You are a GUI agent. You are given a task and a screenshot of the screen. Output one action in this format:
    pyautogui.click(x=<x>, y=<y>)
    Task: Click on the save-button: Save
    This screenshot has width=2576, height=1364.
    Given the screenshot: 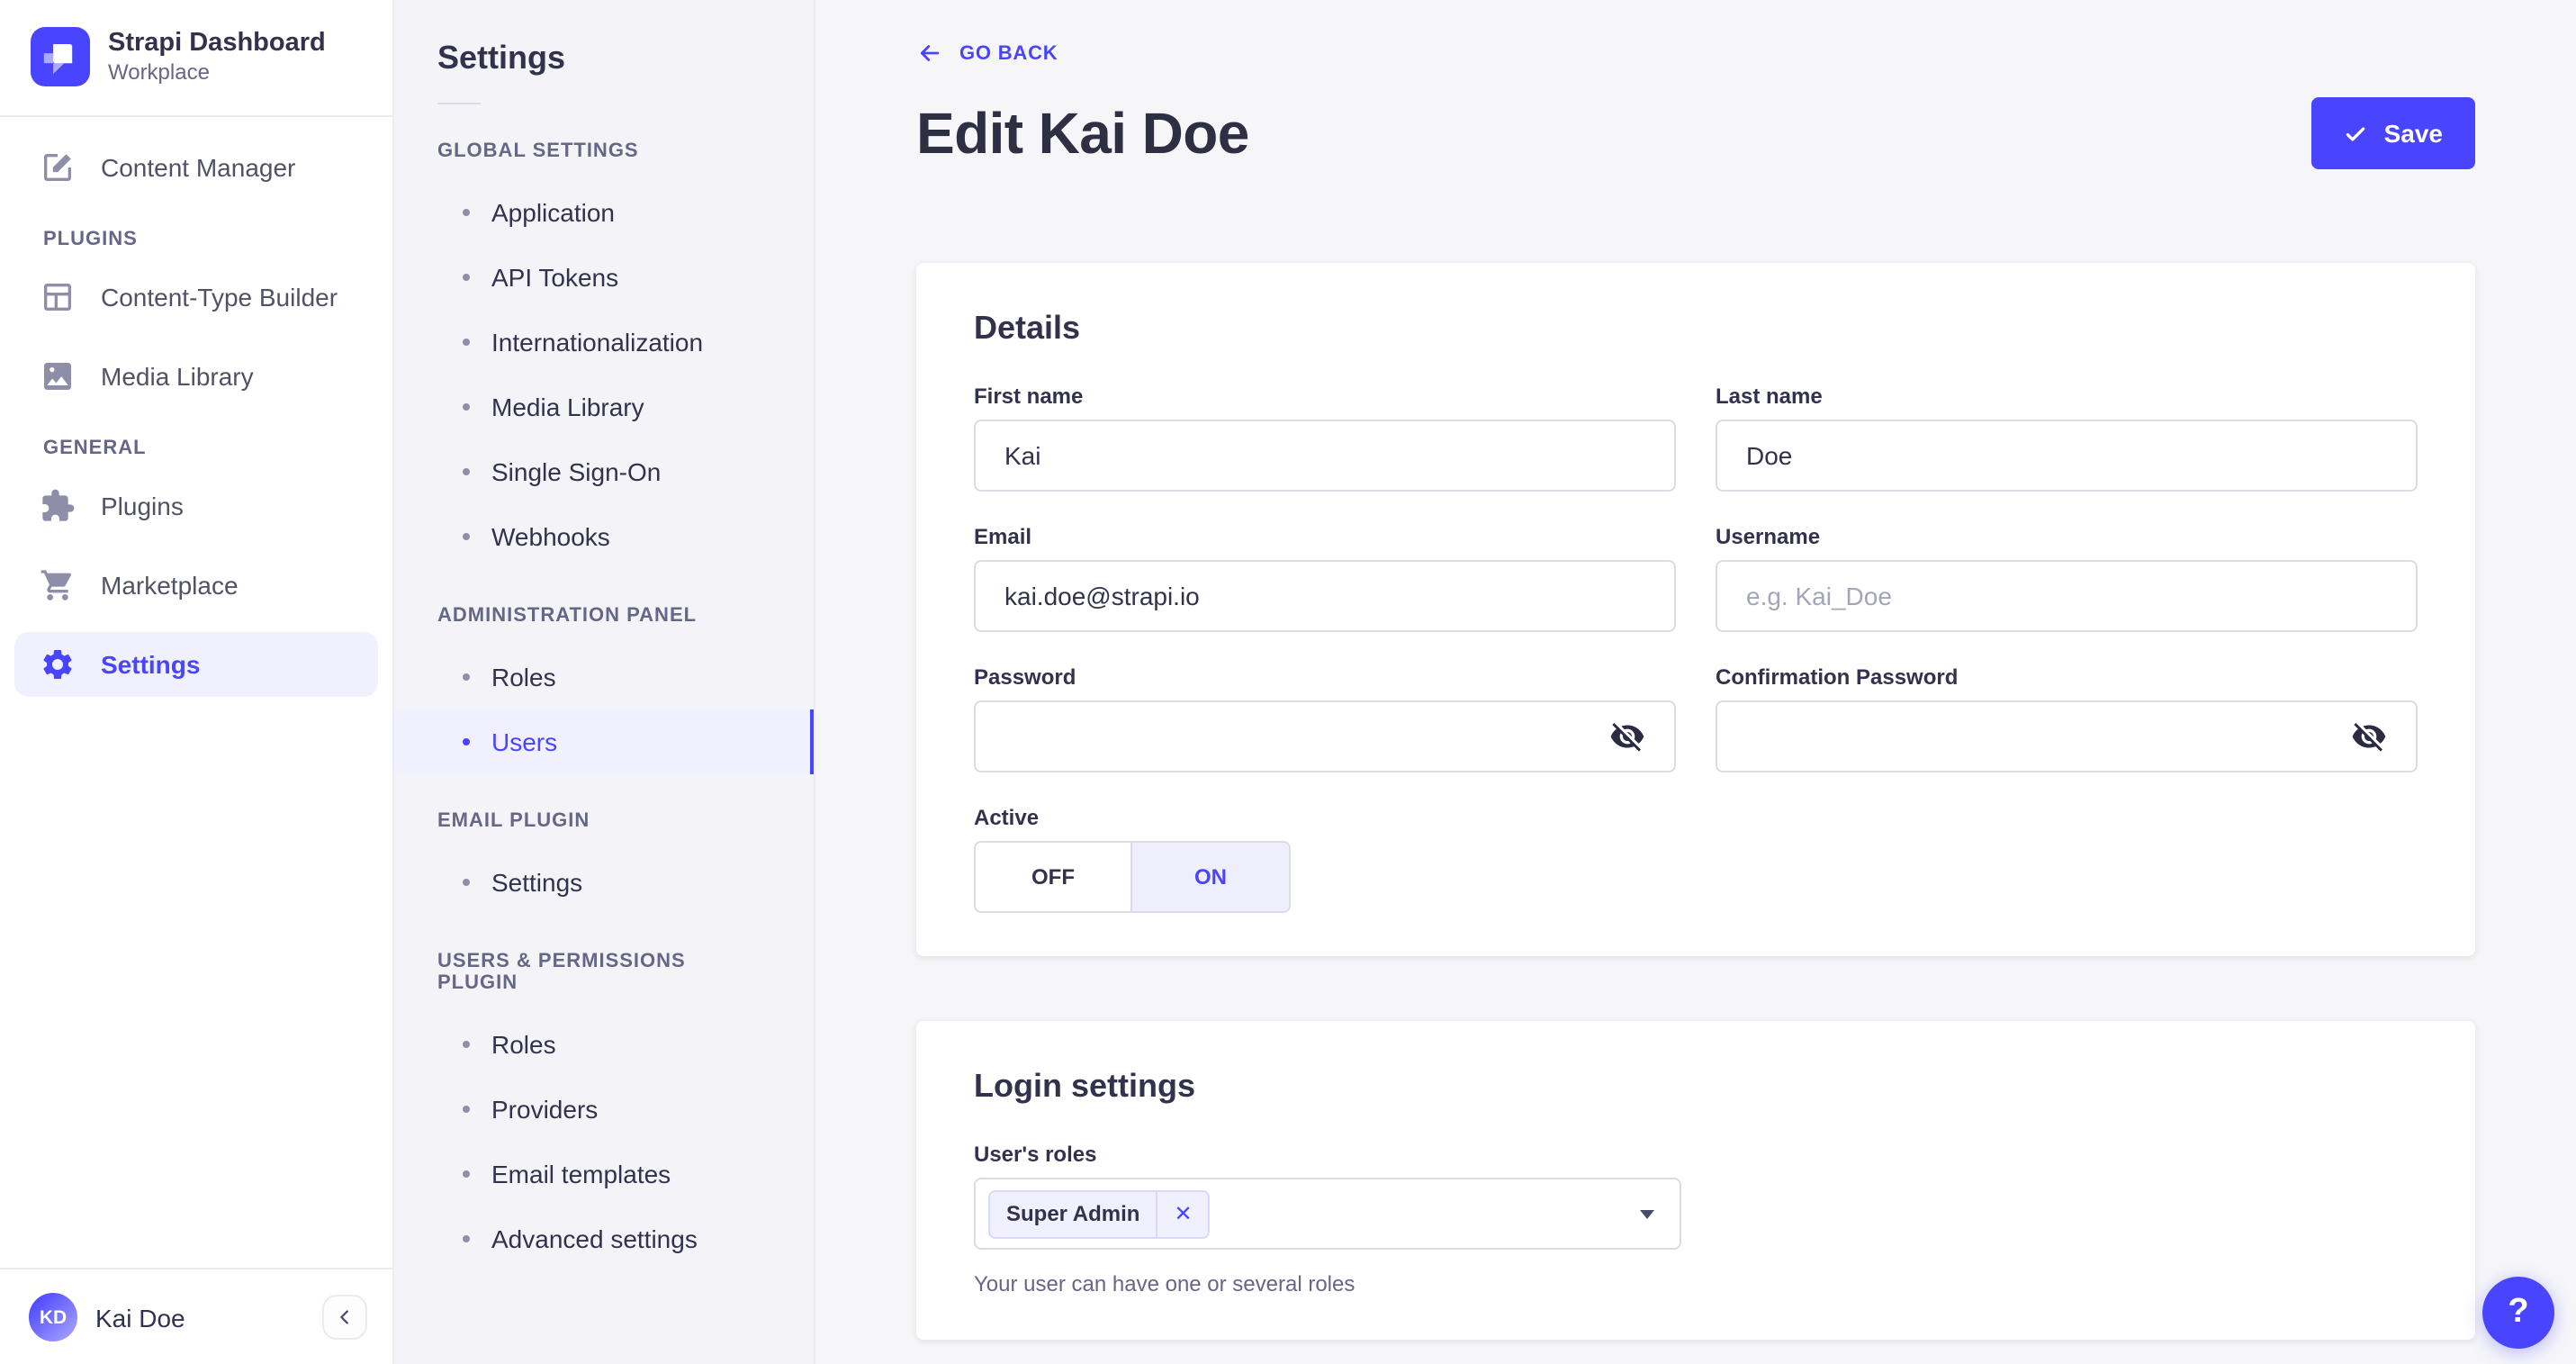 What is the action you would take?
    pyautogui.click(x=2393, y=133)
    